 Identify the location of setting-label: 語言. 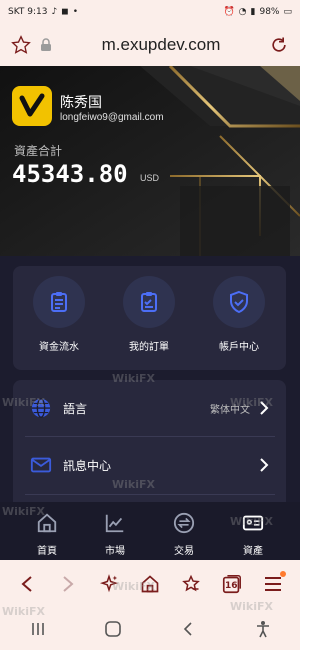
(75, 408).